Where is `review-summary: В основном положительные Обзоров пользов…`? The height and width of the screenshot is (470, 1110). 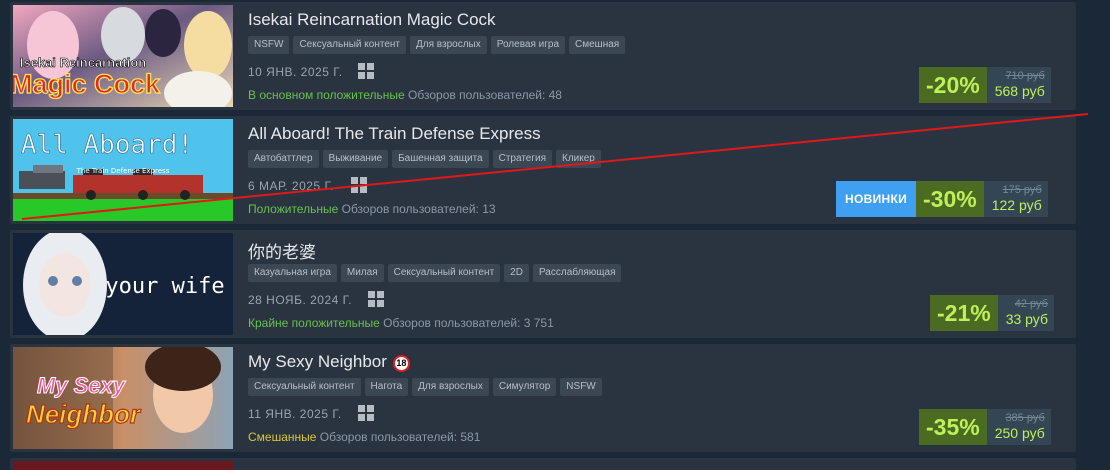
review-summary: В основном положительные Обзоров пользов… is located at coordinates (405, 95).